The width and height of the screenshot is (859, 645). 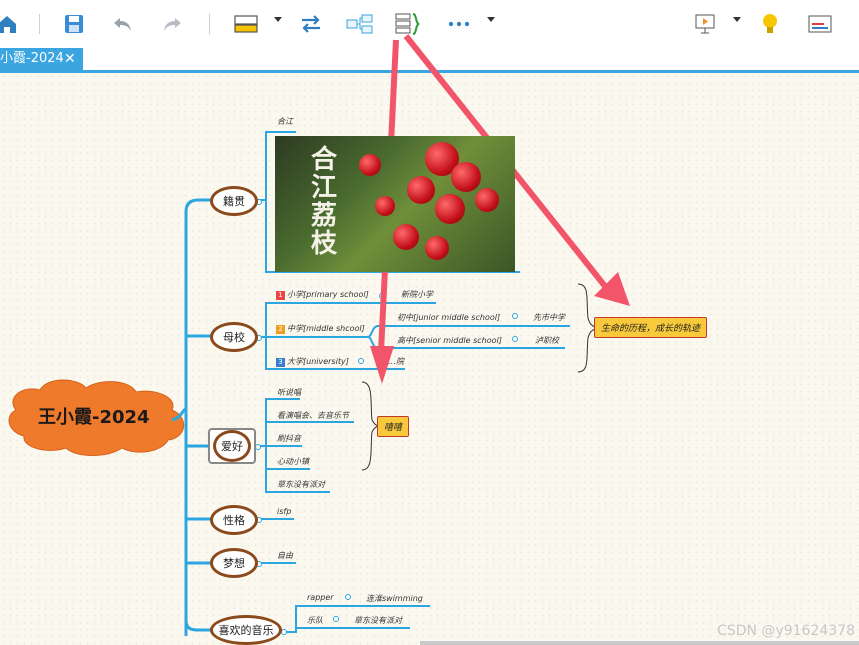 What do you see at coordinates (293, 461) in the screenshot?
I see `hobby-item: 心动小镇` at bounding box center [293, 461].